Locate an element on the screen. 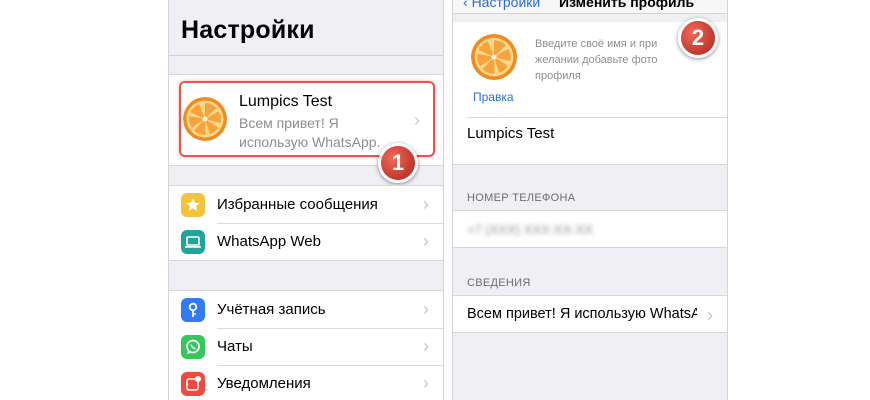 Image resolution: width=870 pixels, height=400 pixels. navigation-bar: ‹ Настройки Изменить профиль is located at coordinates (590, 7).